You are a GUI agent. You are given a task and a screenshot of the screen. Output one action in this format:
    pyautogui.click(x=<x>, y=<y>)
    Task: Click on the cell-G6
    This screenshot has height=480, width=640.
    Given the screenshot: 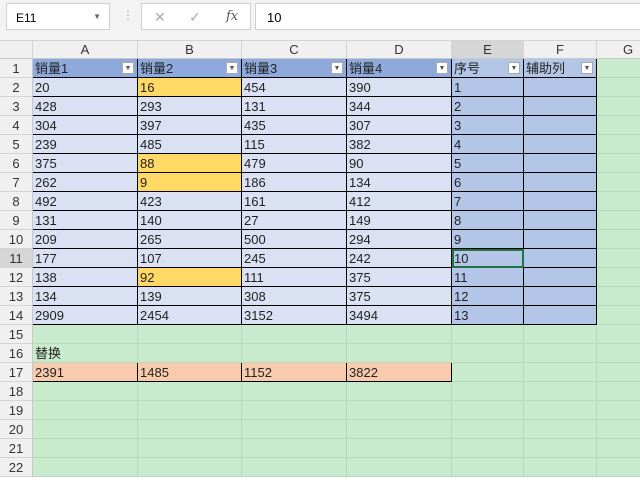 What is the action you would take?
    pyautogui.click(x=618, y=163)
    